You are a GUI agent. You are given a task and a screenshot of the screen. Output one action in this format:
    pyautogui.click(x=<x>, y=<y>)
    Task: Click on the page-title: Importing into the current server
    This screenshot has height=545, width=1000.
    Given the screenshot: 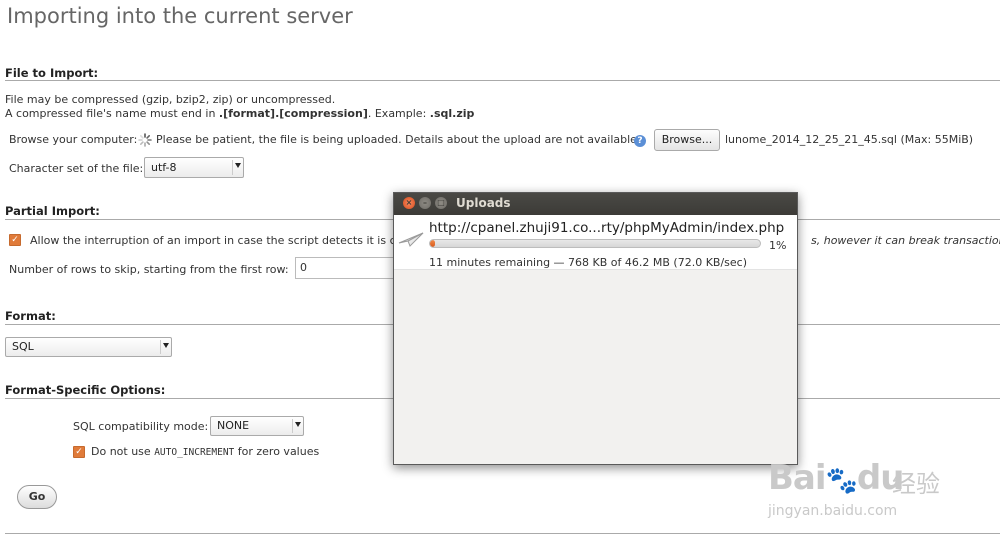 What is the action you would take?
    pyautogui.click(x=180, y=16)
    